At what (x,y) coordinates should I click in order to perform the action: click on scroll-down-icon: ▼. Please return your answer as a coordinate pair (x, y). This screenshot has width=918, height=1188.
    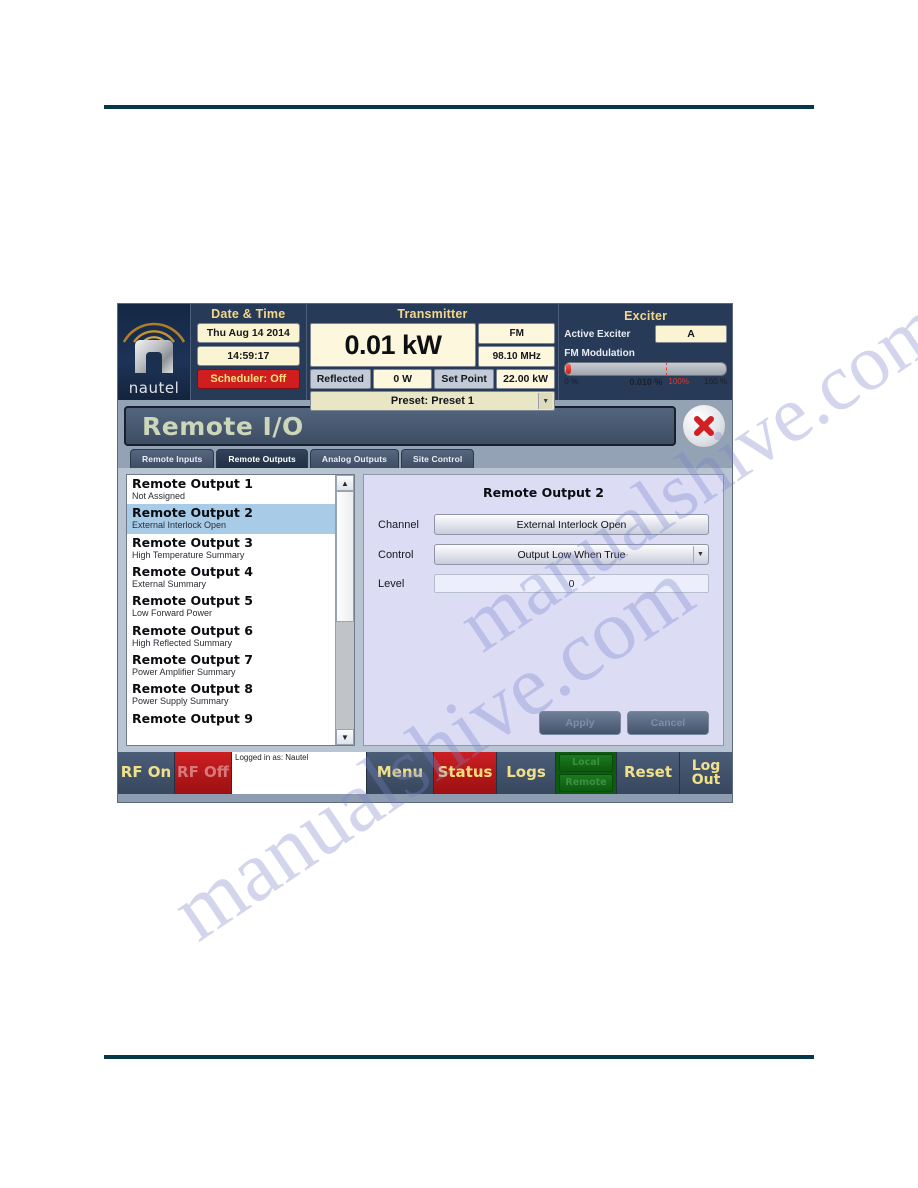
    Looking at the image, I should click on (345, 737).